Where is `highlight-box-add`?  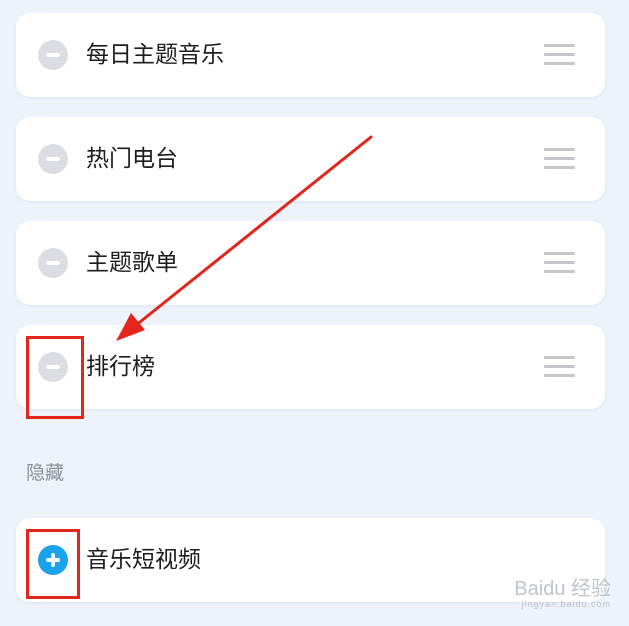
highlight-box-add is located at coordinates (53, 564).